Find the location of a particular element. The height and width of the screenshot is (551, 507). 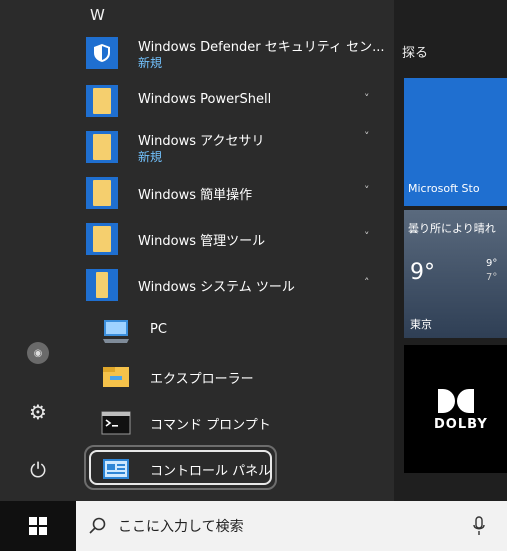

tile-group-label: 探る is located at coordinates (415, 53).